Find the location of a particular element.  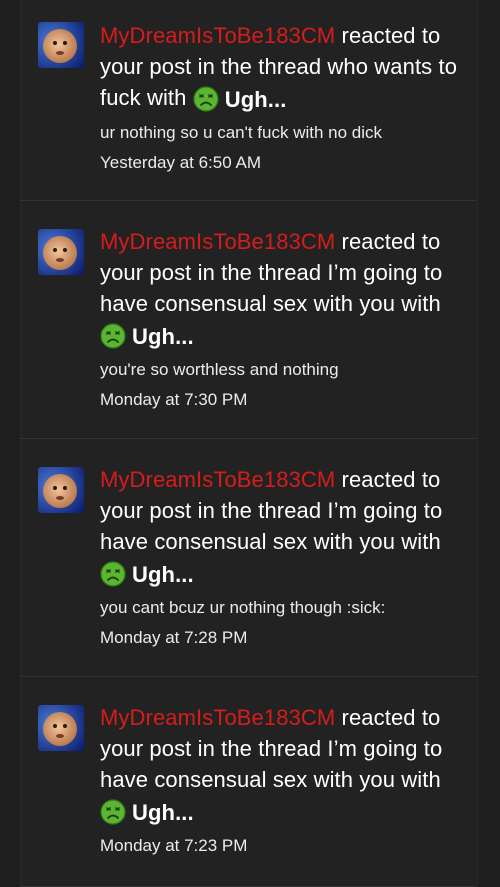

post-snippet: you're so worthless and nothing is located at coordinates (219, 369).